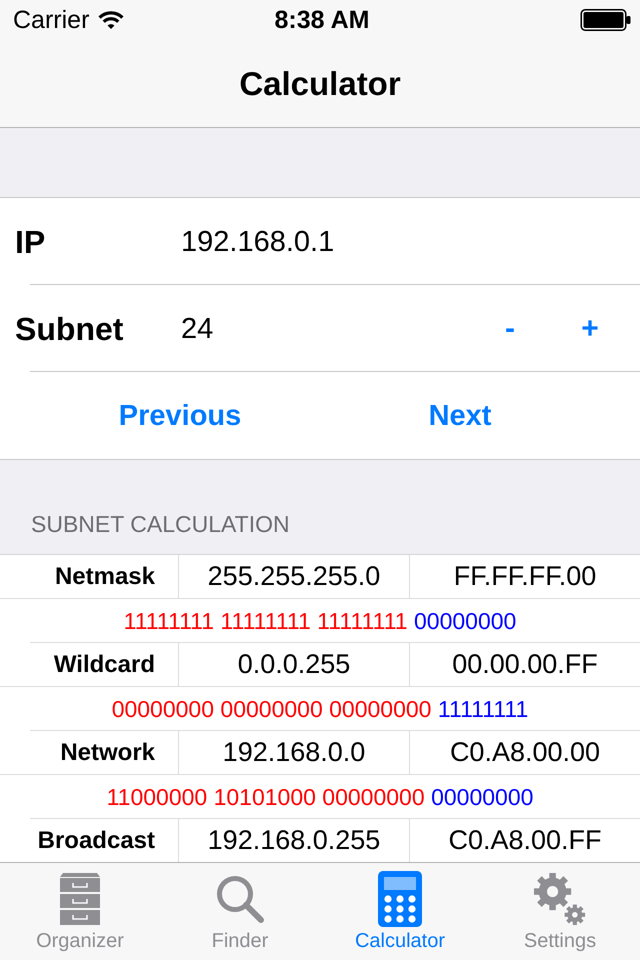 The image size is (640, 960). I want to click on hex-address: C0.A8.00.FF, so click(525, 840).